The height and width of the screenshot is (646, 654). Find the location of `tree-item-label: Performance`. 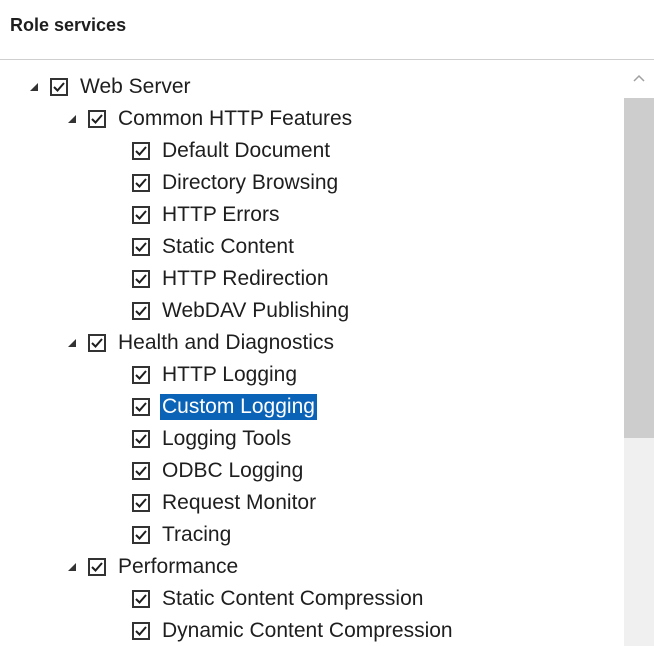

tree-item-label: Performance is located at coordinates (178, 566).